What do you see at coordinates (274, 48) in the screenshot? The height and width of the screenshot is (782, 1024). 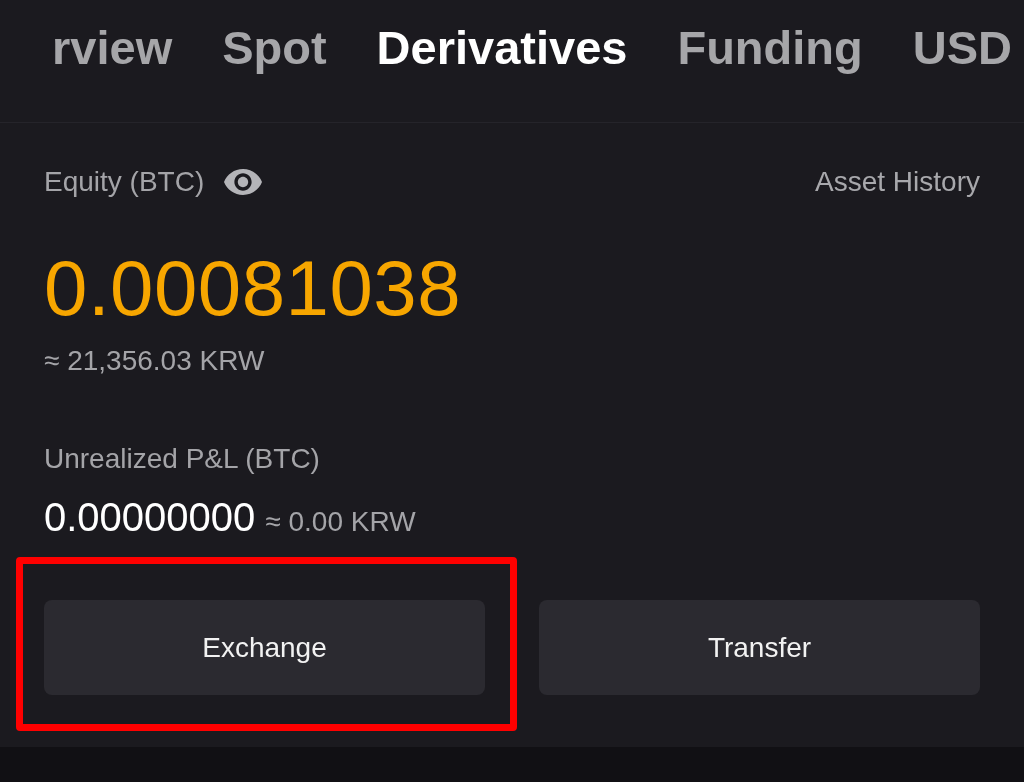 I see `tab: Spot` at bounding box center [274, 48].